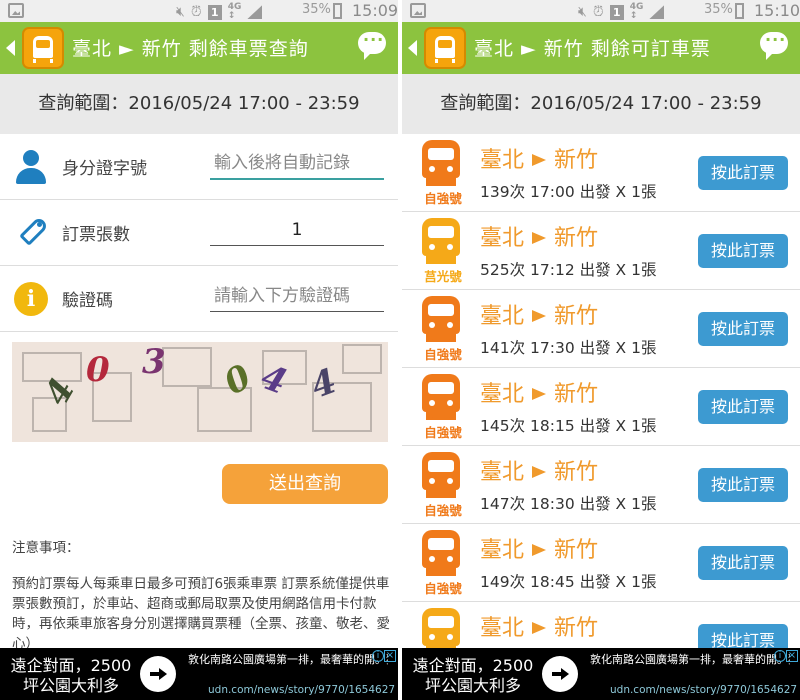 The height and width of the screenshot is (700, 800). Describe the element at coordinates (718, 9) in the screenshot. I see `battery-percent: 35%` at that location.